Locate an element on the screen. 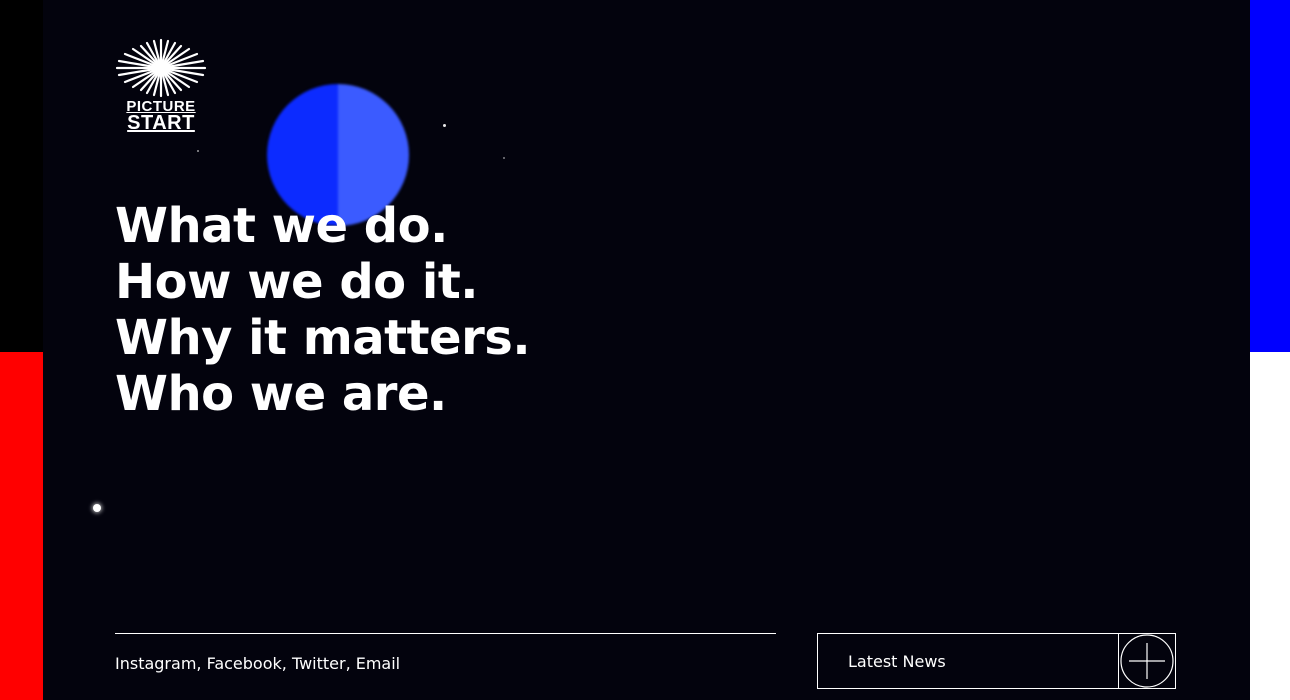  latest-news-button: Latest News is located at coordinates (996, 661).